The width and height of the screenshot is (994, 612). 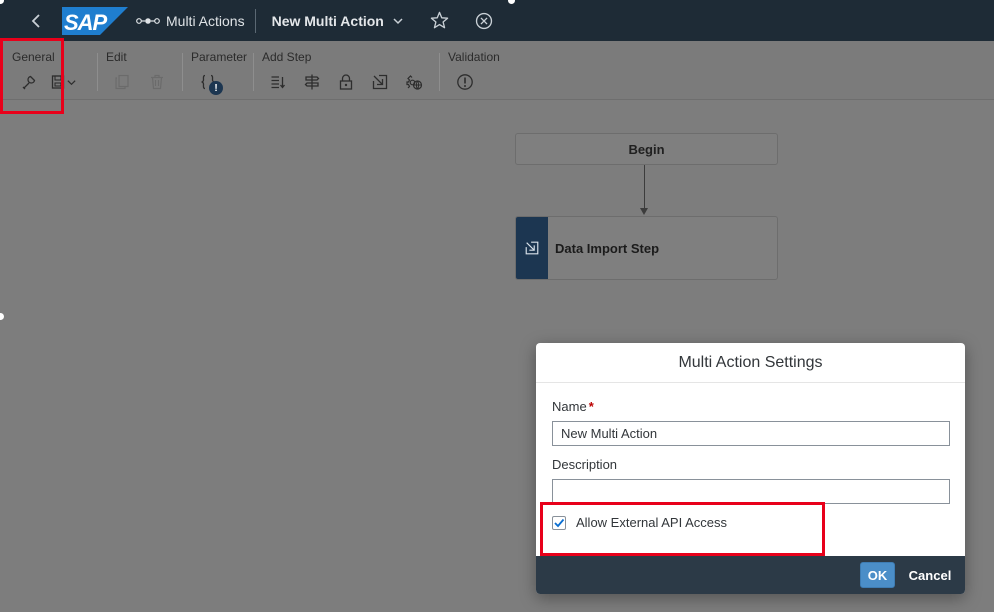 I want to click on flow-connector-arrow, so click(x=644, y=211).